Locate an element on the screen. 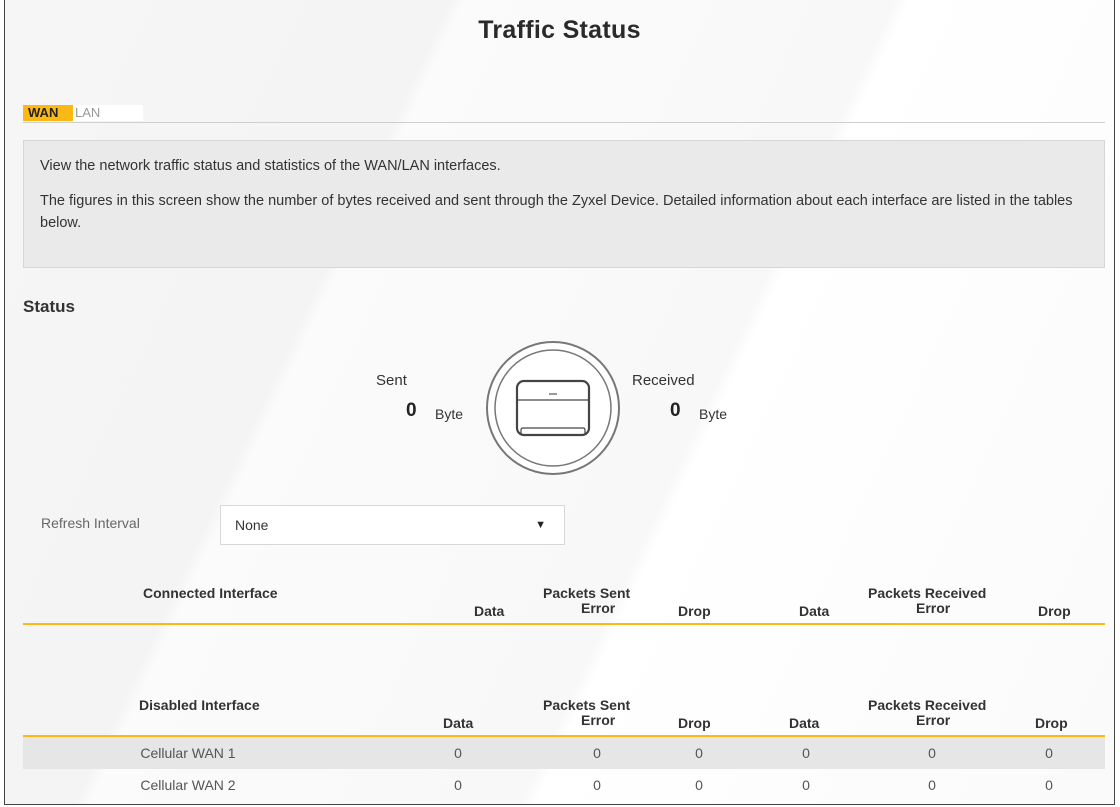 The width and height of the screenshot is (1120, 807). tab-lan: LAN is located at coordinates (108, 113).